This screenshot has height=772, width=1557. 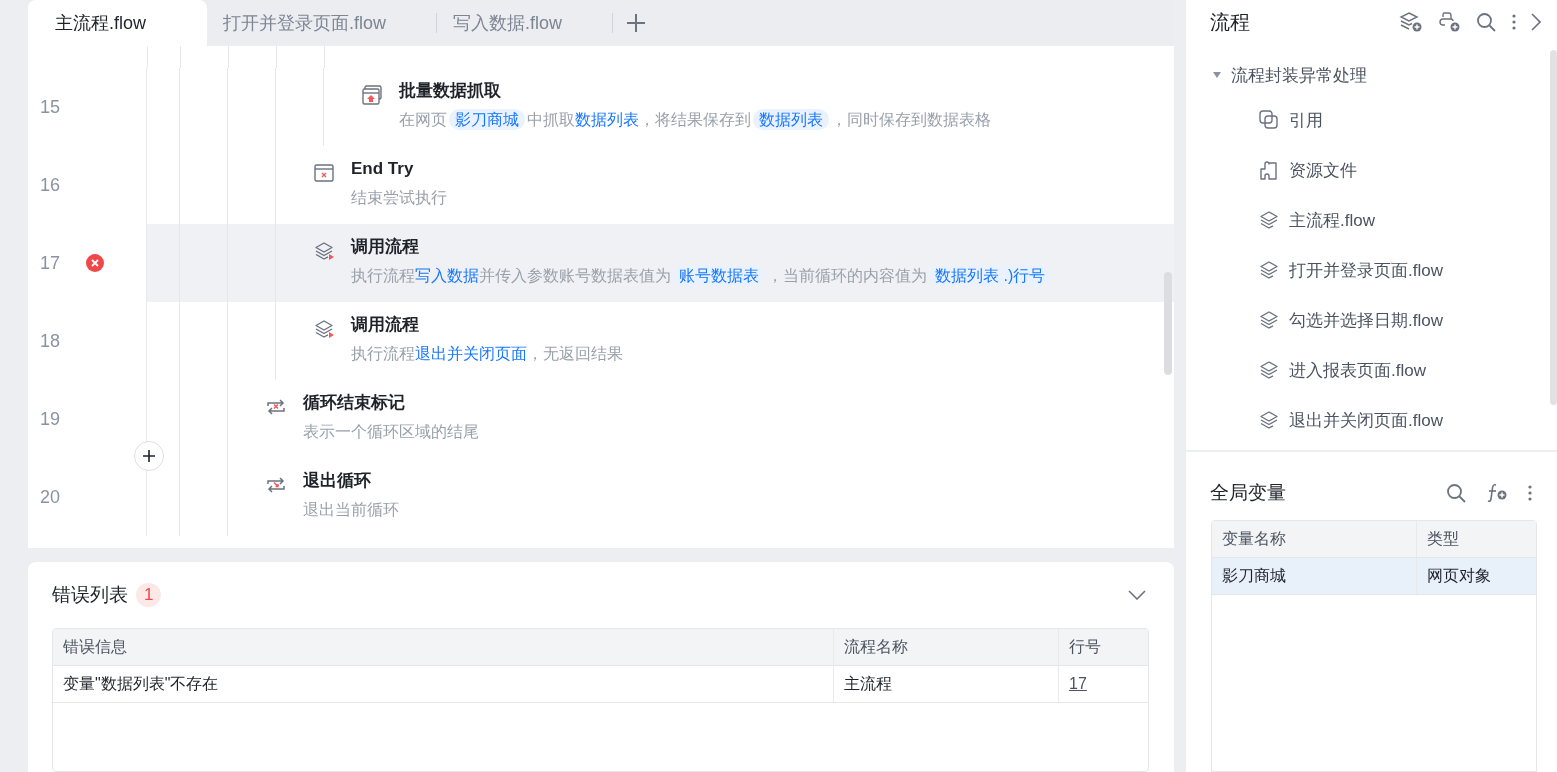 What do you see at coordinates (372, 95) in the screenshot?
I see `browser-window-icon` at bounding box center [372, 95].